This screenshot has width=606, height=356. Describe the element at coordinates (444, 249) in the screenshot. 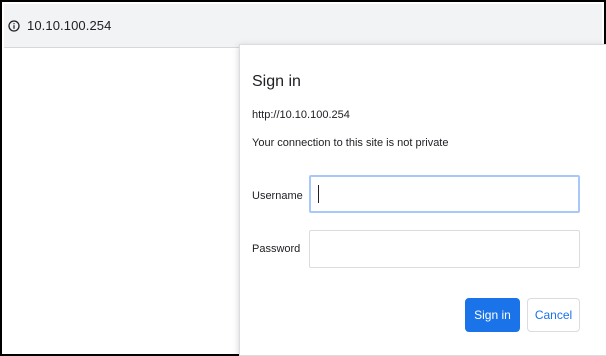

I see `password-input` at that location.